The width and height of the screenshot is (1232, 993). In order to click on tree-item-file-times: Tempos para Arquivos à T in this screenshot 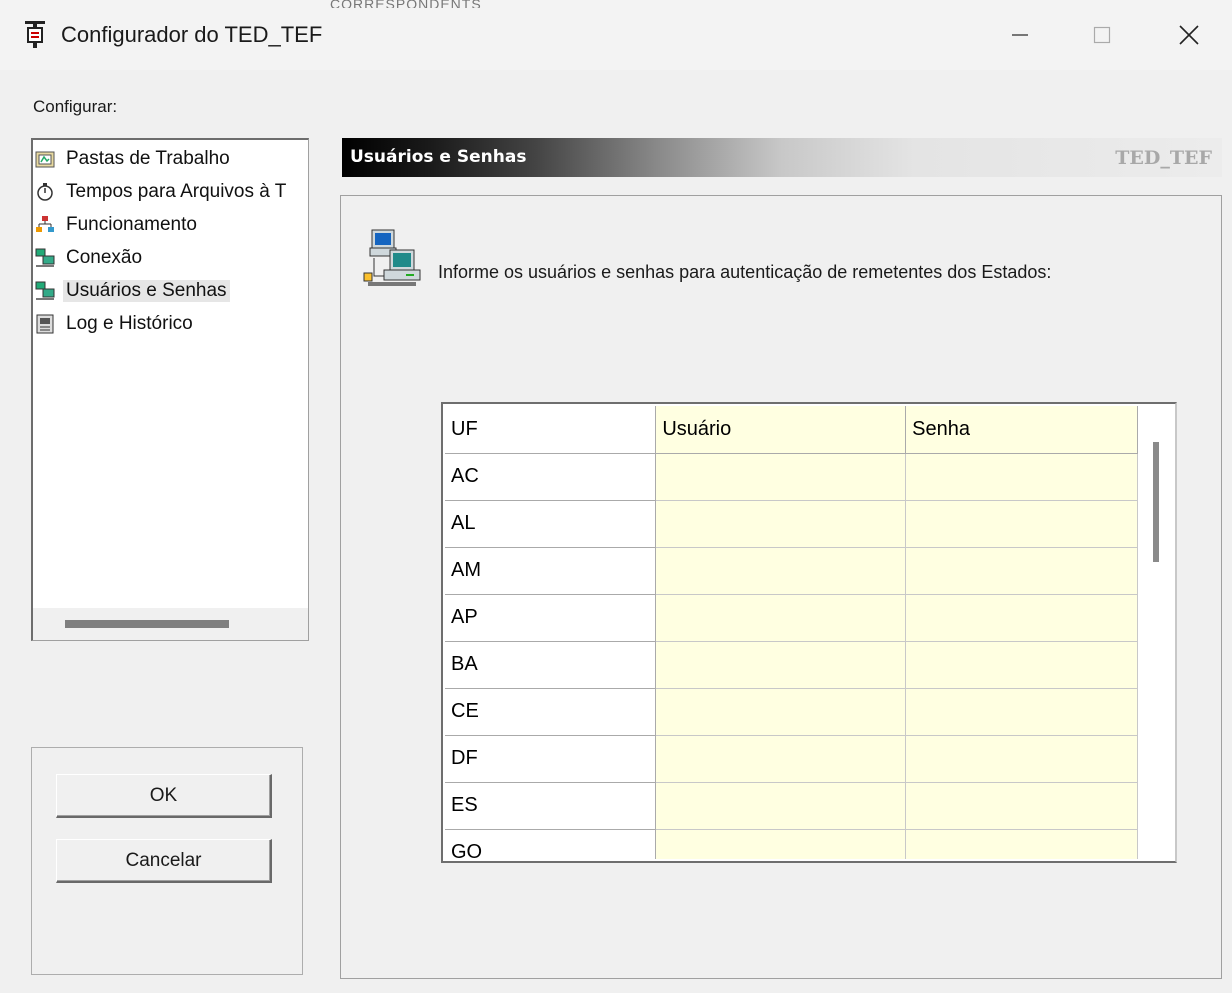, I will do `click(160, 192)`.